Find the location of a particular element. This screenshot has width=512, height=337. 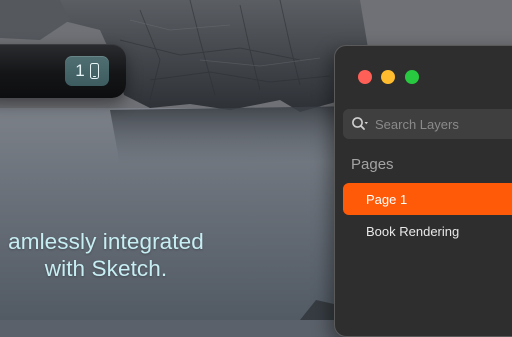

pages-section-title: Pages is located at coordinates (372, 164).